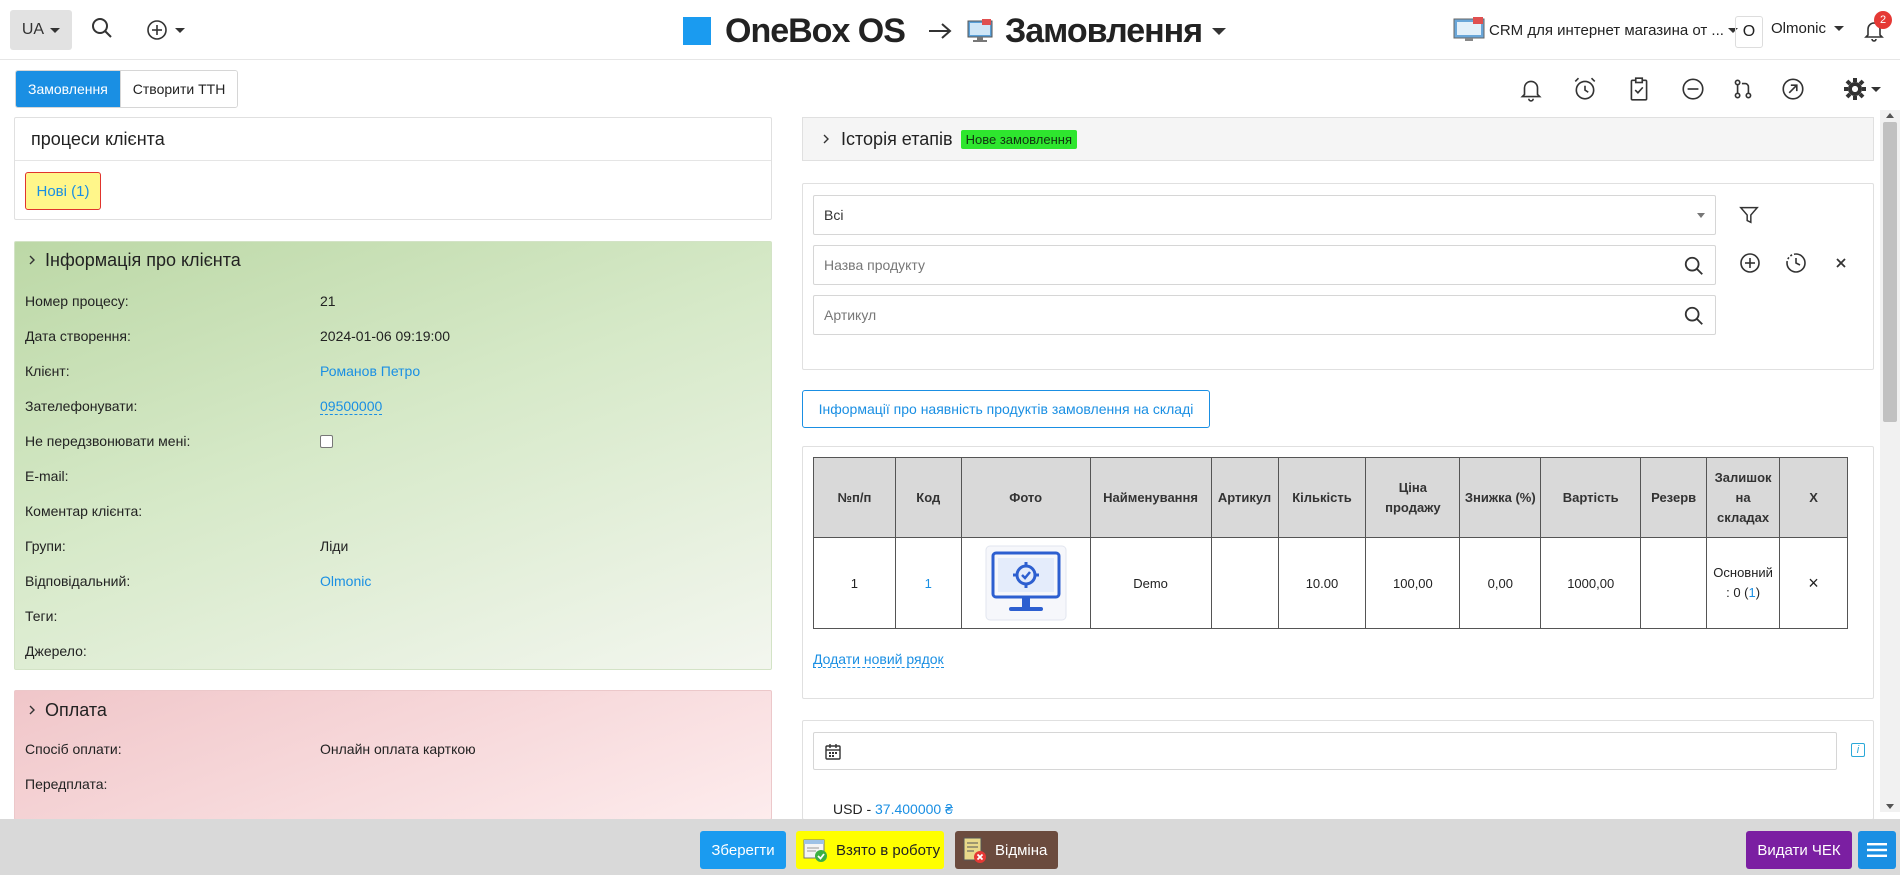 This screenshot has width=1900, height=875. Describe the element at coordinates (1338, 139) in the screenshot. I see `stage-history-panel: Історія етапів Нове замовлення` at that location.